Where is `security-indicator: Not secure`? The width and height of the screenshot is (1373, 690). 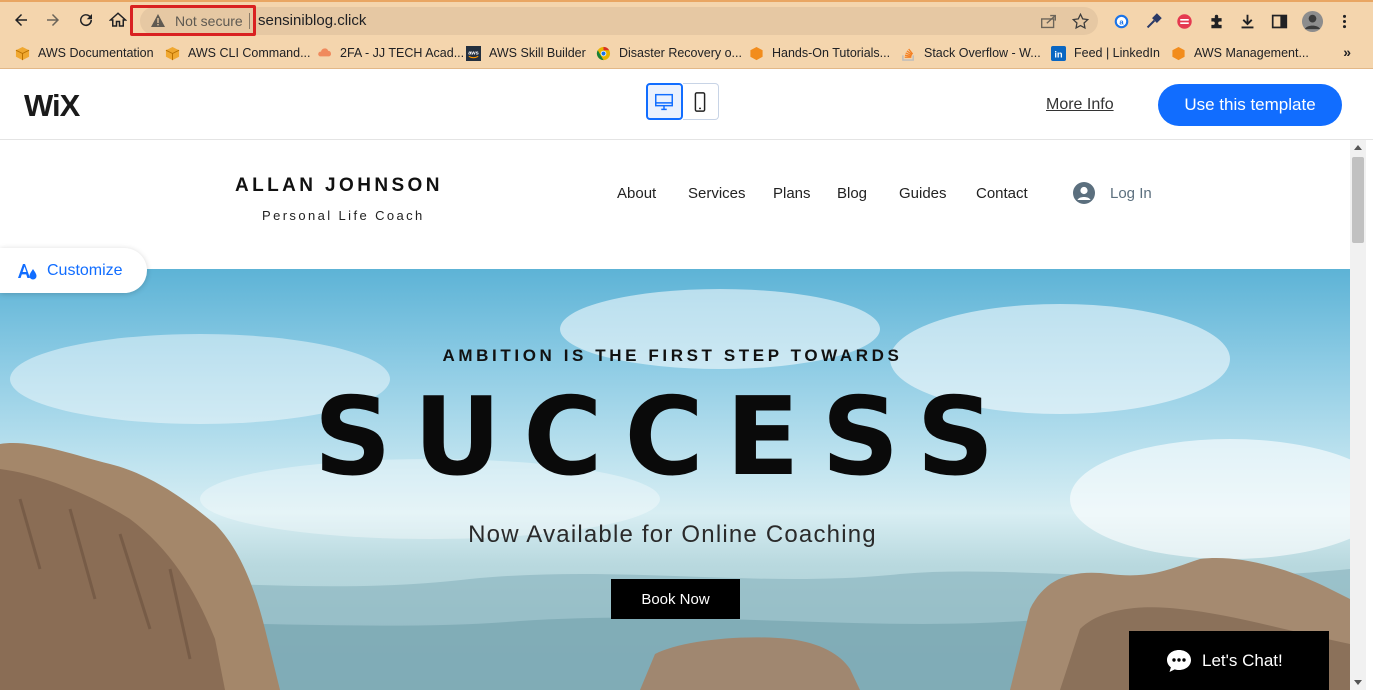 security-indicator: Not secure is located at coordinates (193, 20).